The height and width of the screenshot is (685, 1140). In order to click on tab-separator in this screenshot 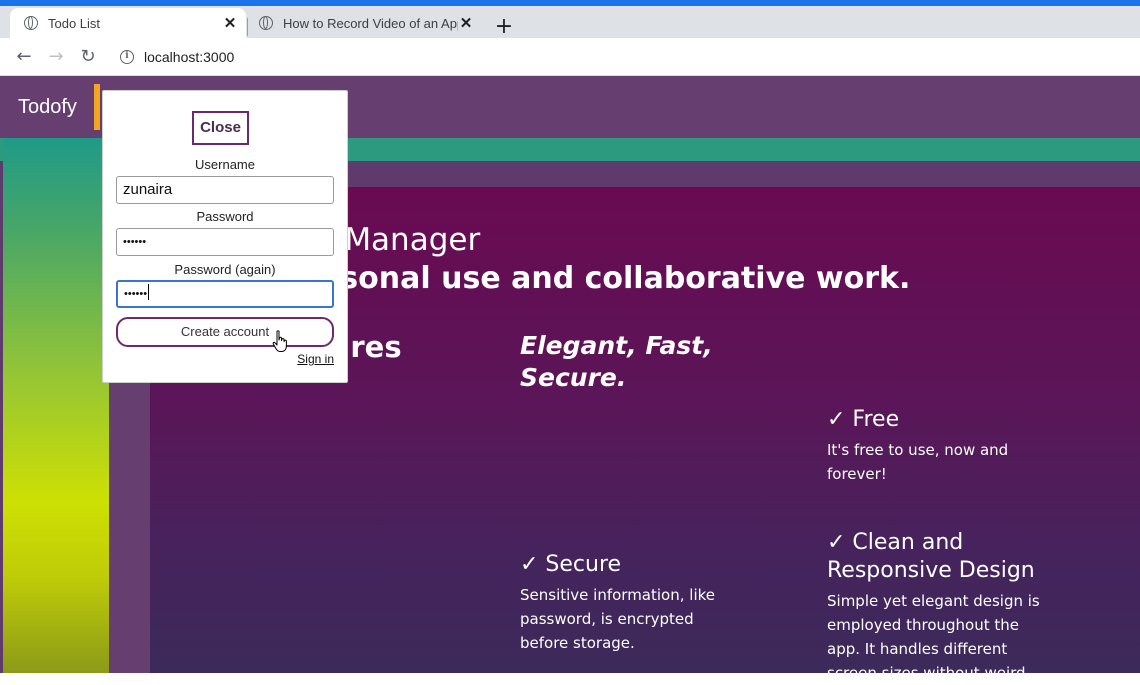, I will do `click(247, 27)`.